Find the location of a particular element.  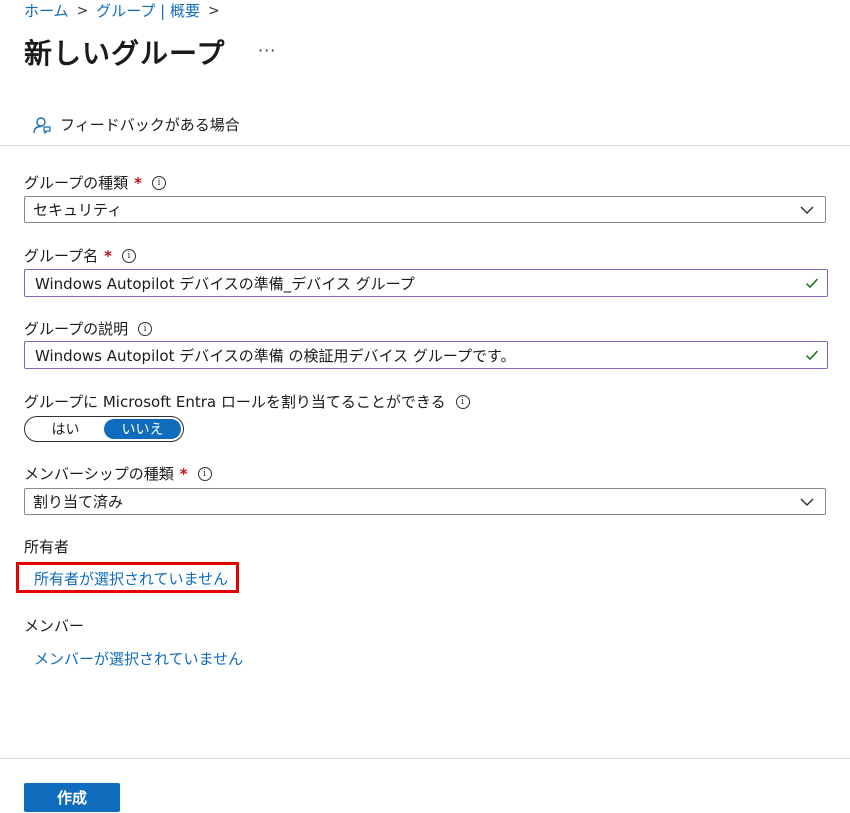

group-type-value: セキュリティ is located at coordinates (78, 210).